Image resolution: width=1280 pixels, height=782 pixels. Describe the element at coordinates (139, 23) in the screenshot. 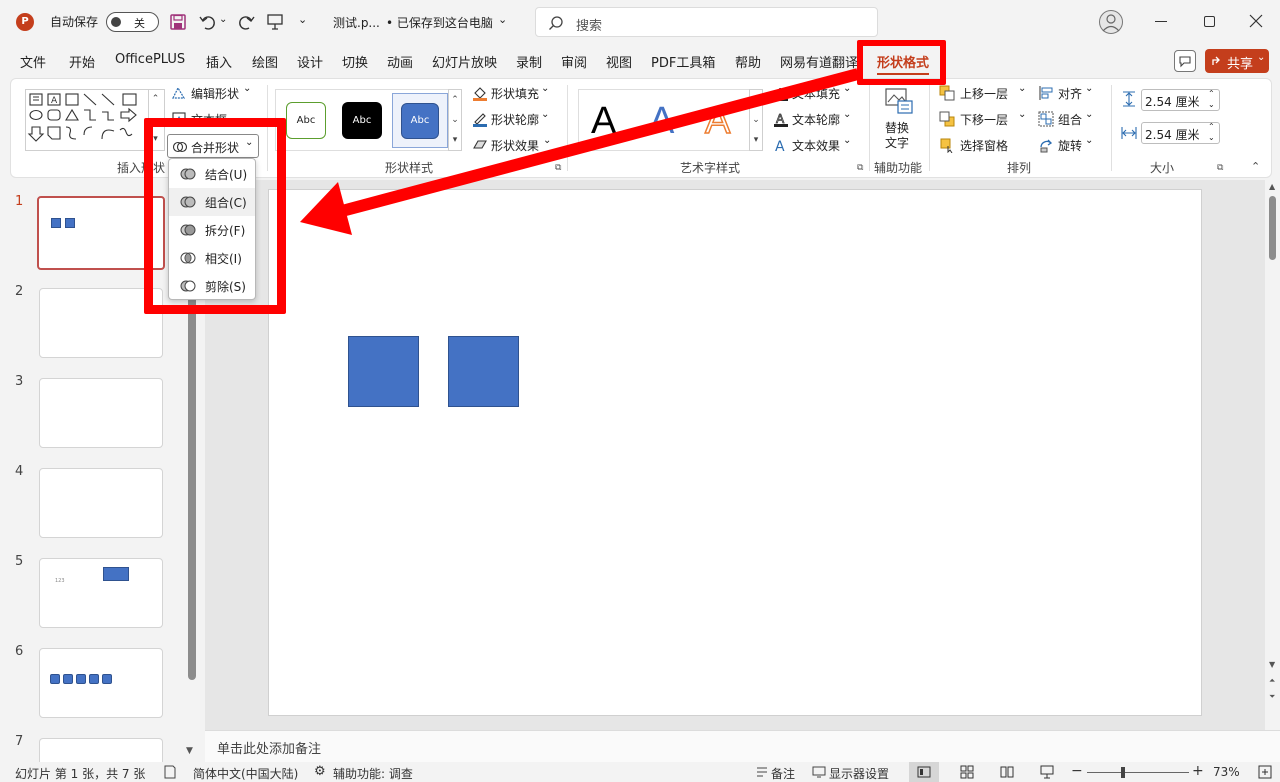

I see `autosave-state: 关` at that location.